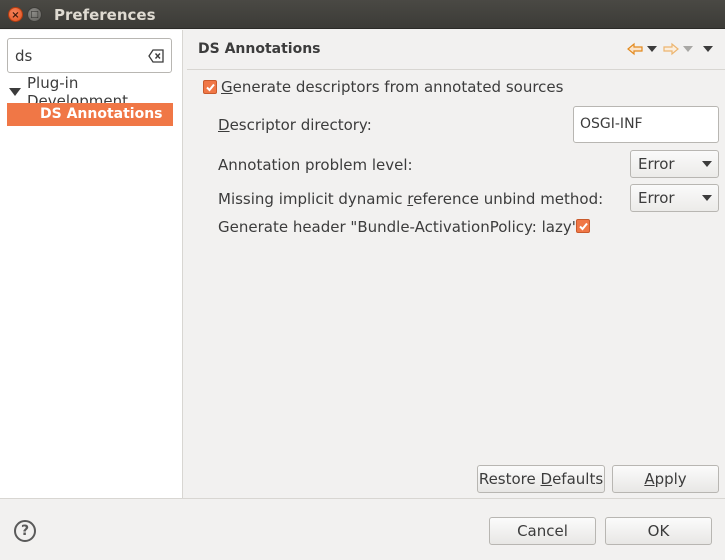  What do you see at coordinates (34, 14) in the screenshot?
I see `maximize-icon: □` at bounding box center [34, 14].